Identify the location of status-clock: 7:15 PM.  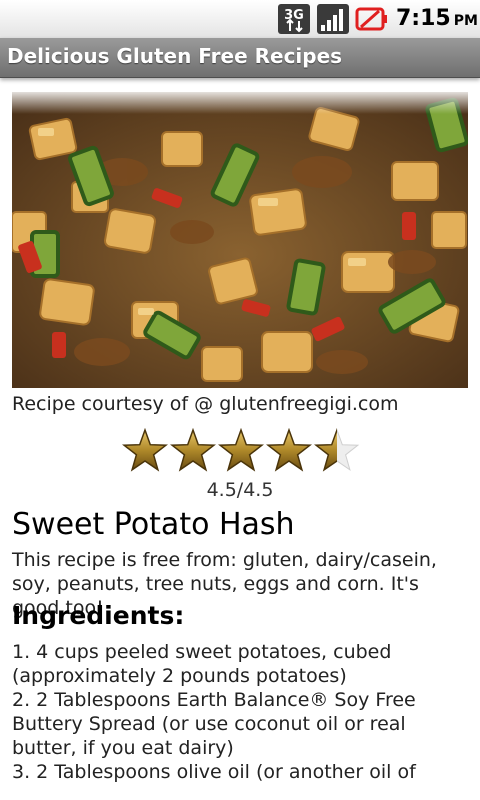
(437, 18).